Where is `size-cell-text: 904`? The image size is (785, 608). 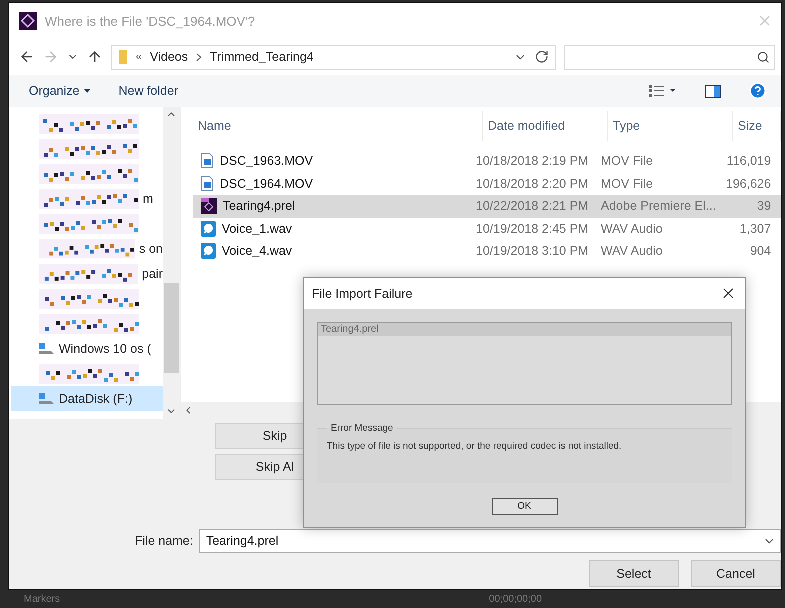 size-cell-text: 904 is located at coordinates (760, 251).